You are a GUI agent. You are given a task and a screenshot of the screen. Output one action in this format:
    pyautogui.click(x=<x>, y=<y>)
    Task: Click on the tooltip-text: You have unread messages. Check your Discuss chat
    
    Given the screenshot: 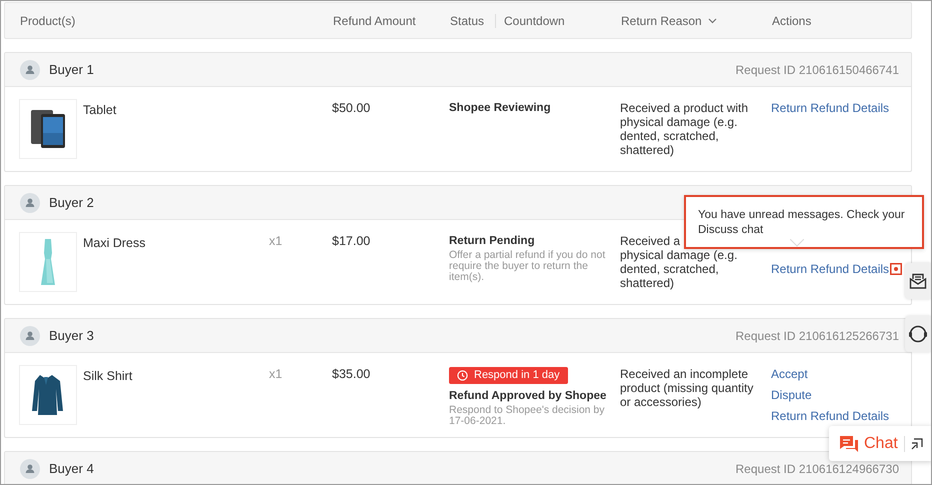 What is the action you would take?
    pyautogui.click(x=801, y=222)
    